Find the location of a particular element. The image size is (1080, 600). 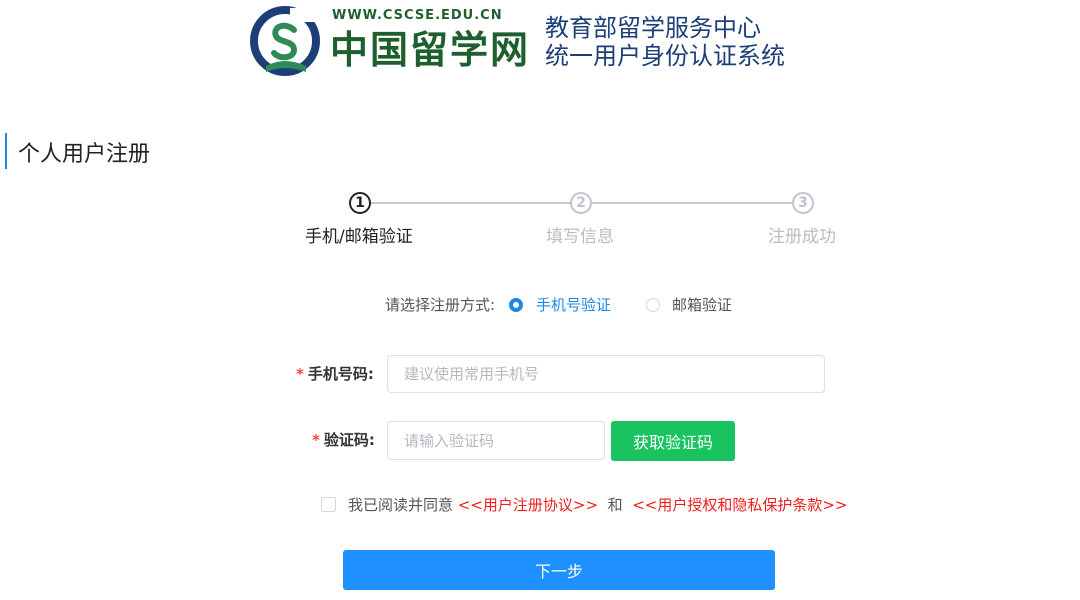

phone-label-text: 手机号码: is located at coordinates (340, 374).